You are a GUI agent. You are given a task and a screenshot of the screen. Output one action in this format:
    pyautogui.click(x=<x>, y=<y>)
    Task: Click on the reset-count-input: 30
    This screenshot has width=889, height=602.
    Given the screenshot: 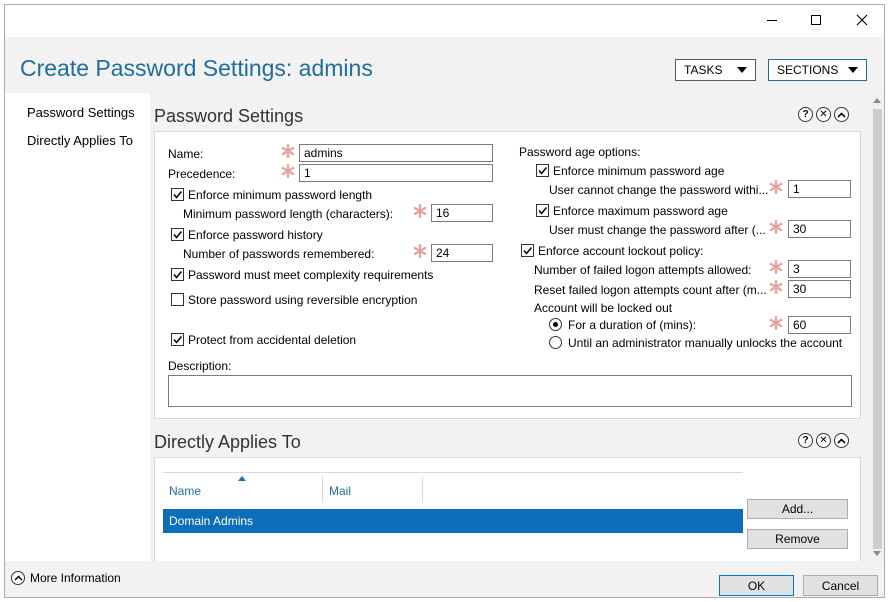 What is the action you would take?
    pyautogui.click(x=819, y=289)
    